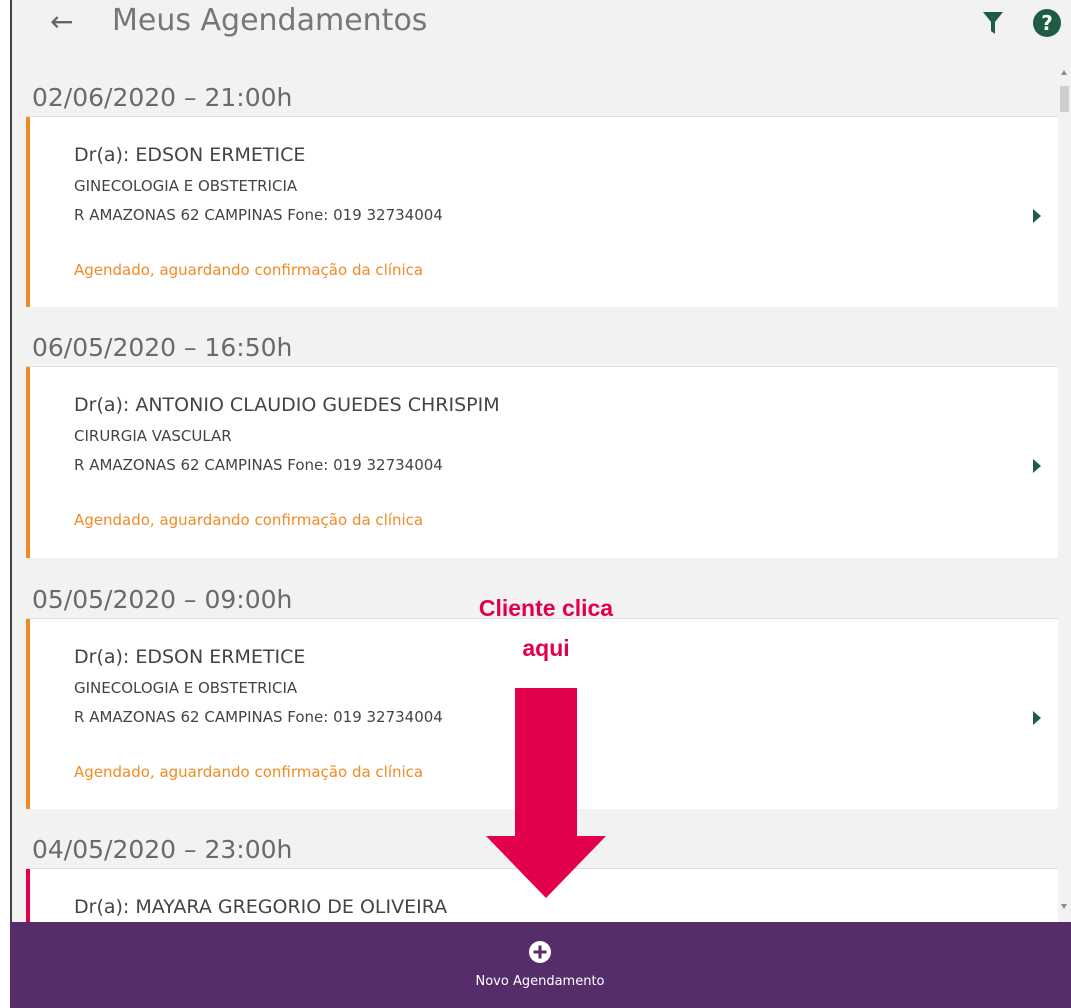 This screenshot has width=1071, height=1008. Describe the element at coordinates (546, 628) in the screenshot. I see `annotation-callout: Cliente clica aqui` at that location.